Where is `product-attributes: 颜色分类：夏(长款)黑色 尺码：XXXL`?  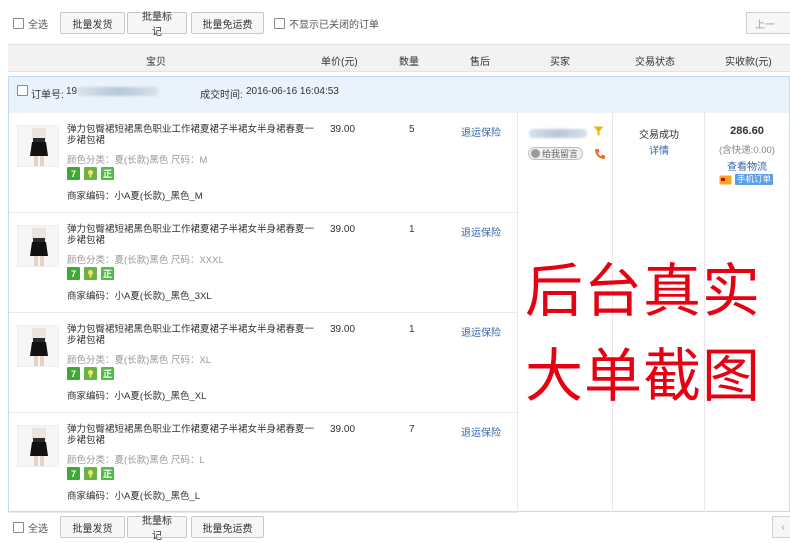
product-attributes: 颜色分类：夏(长款)黑色 尺码：XXXL is located at coordinates (145, 260).